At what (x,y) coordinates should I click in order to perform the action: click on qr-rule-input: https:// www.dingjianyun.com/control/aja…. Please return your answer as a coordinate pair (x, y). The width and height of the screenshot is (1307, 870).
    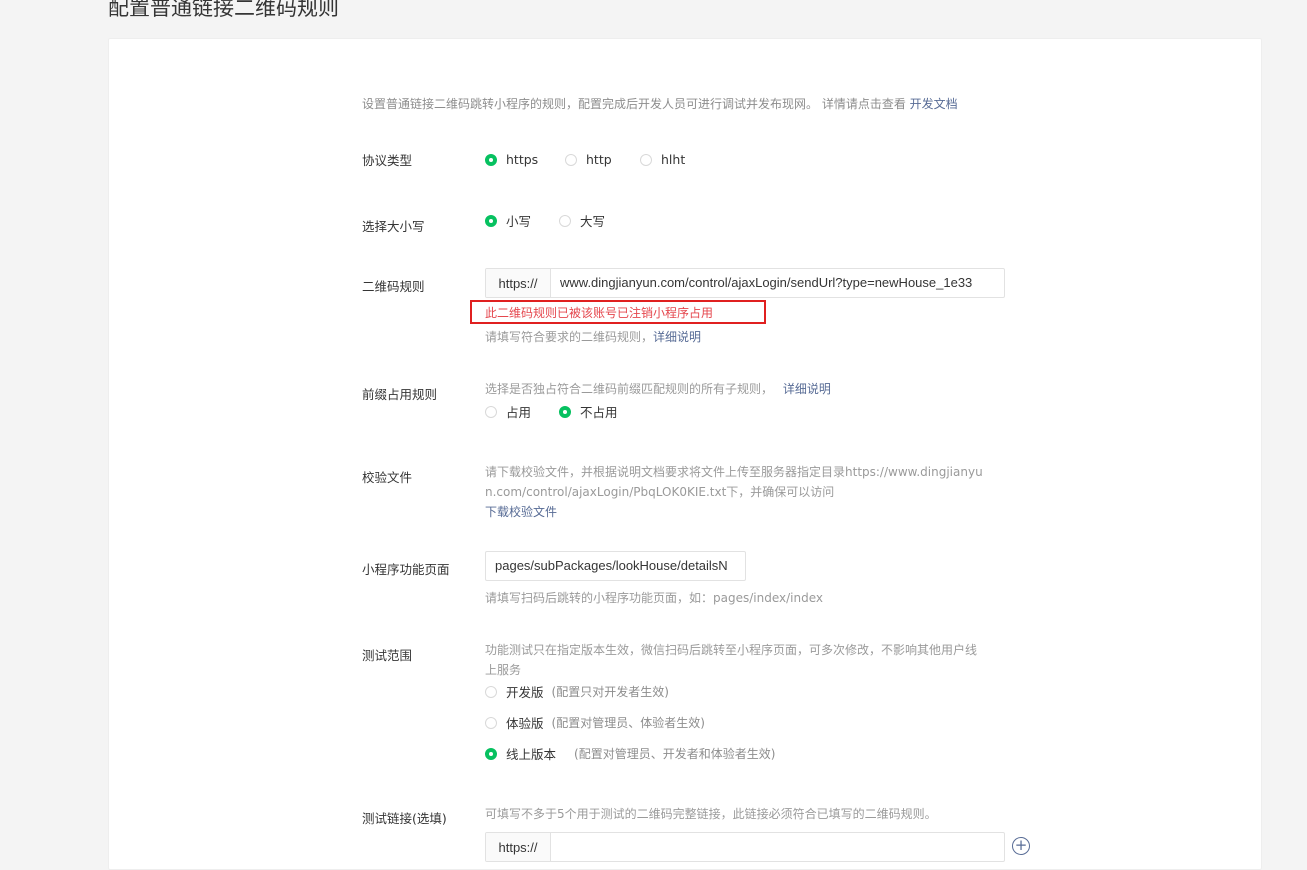
    Looking at the image, I should click on (745, 283).